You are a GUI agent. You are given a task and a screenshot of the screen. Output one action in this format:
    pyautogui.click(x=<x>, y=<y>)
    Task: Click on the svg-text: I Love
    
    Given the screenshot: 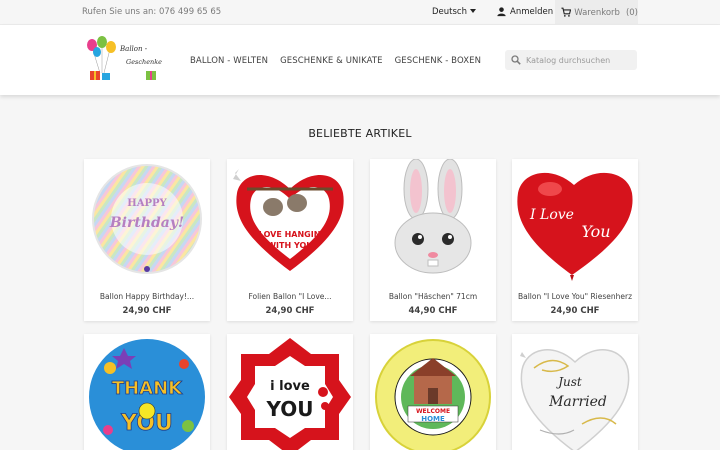 What is the action you would take?
    pyautogui.click(x=551, y=215)
    